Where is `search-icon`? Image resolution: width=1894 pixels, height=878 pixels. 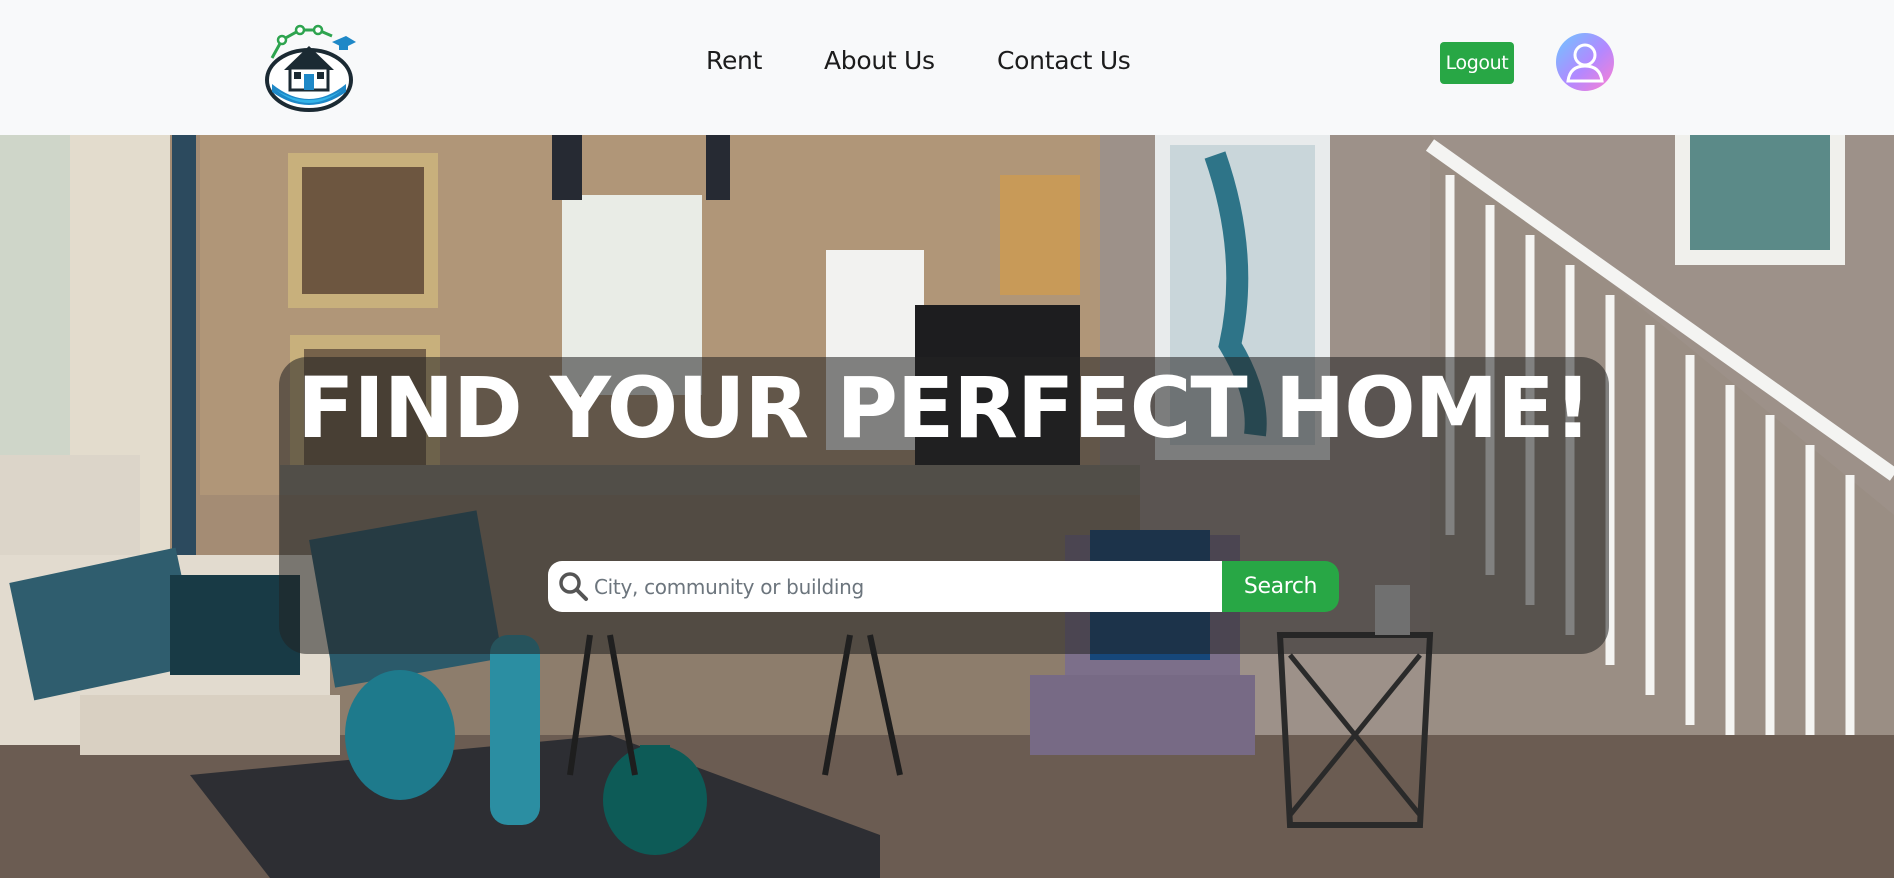
search-icon is located at coordinates (573, 586).